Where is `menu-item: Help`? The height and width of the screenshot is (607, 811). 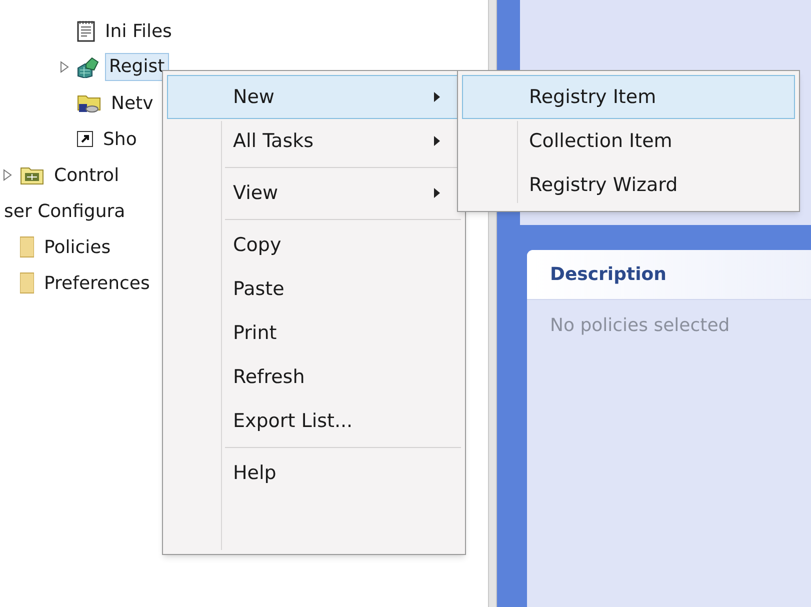 menu-item: Help is located at coordinates (314, 473).